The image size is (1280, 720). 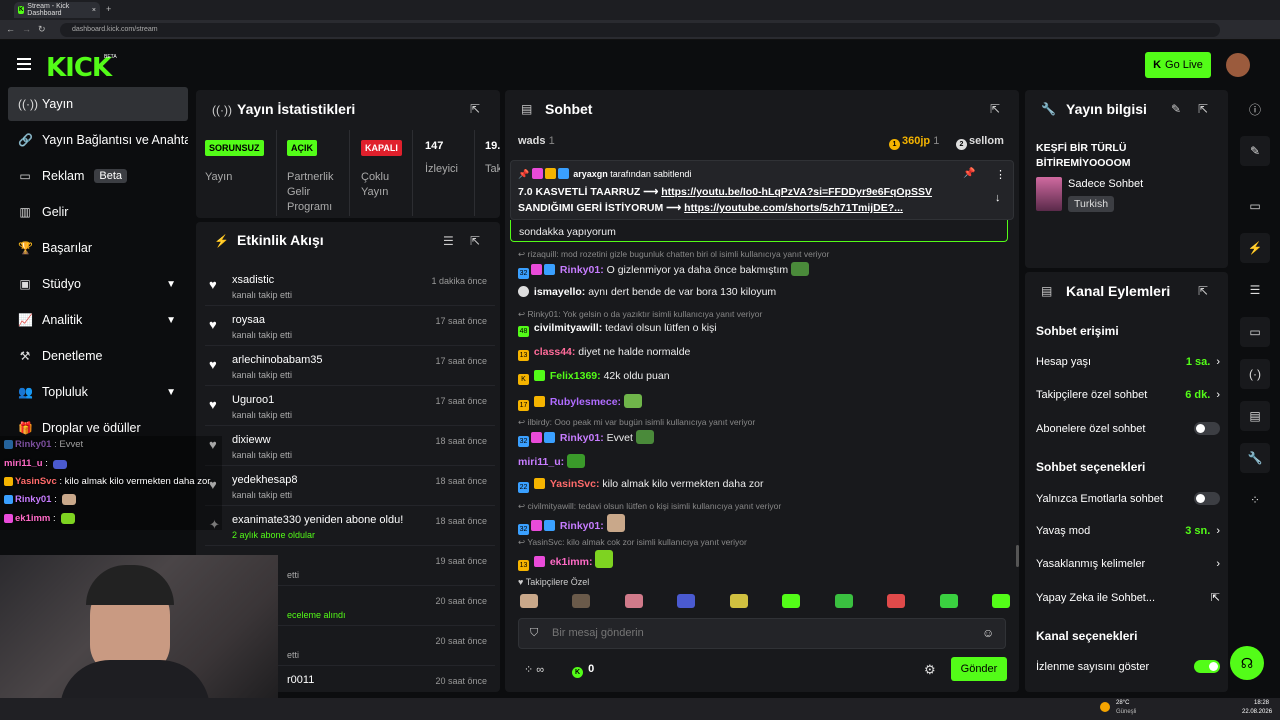 I want to click on rank-leader: 2 sellom, so click(x=980, y=142).